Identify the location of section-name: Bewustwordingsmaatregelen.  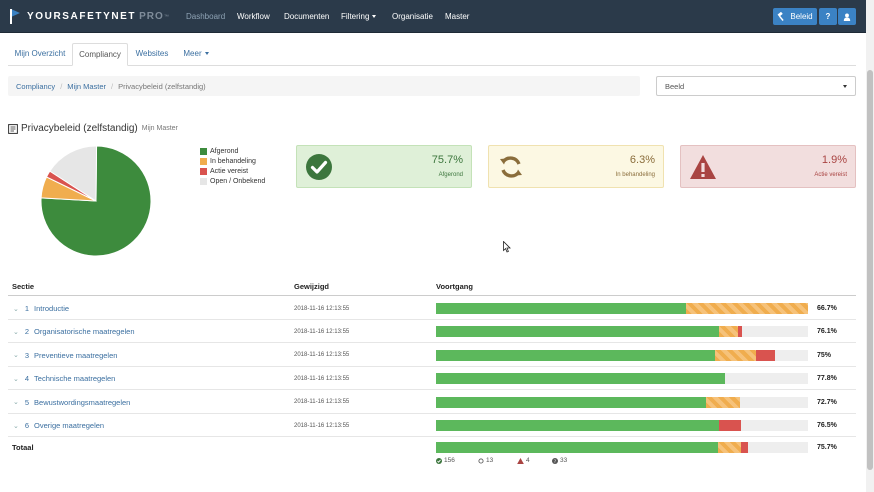
(82, 402).